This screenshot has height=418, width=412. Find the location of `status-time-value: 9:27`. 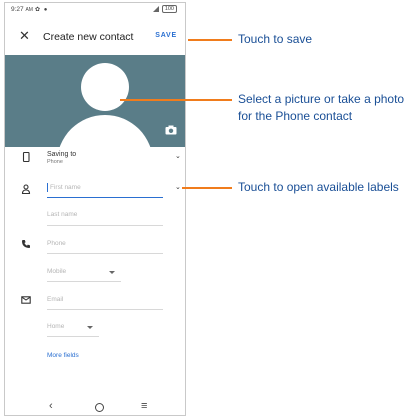

status-time-value: 9:27 is located at coordinates (17, 9).